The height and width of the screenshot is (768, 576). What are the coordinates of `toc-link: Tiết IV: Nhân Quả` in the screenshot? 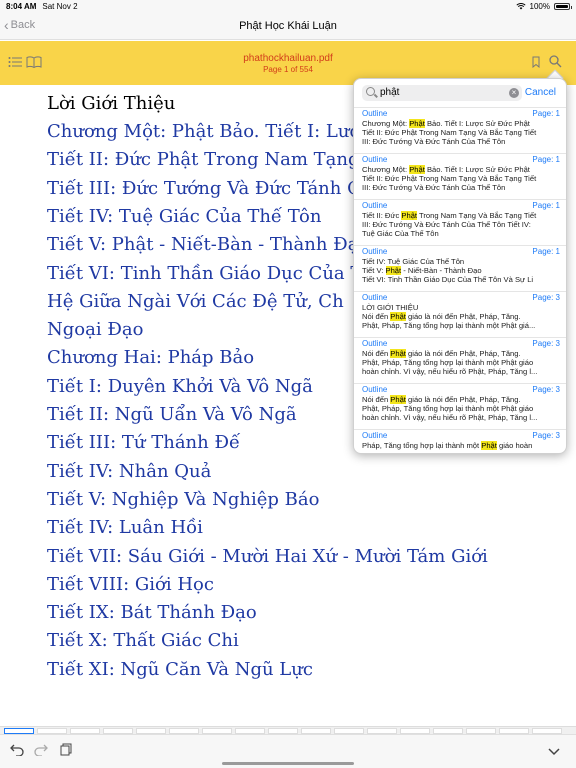 It's located at (129, 471).